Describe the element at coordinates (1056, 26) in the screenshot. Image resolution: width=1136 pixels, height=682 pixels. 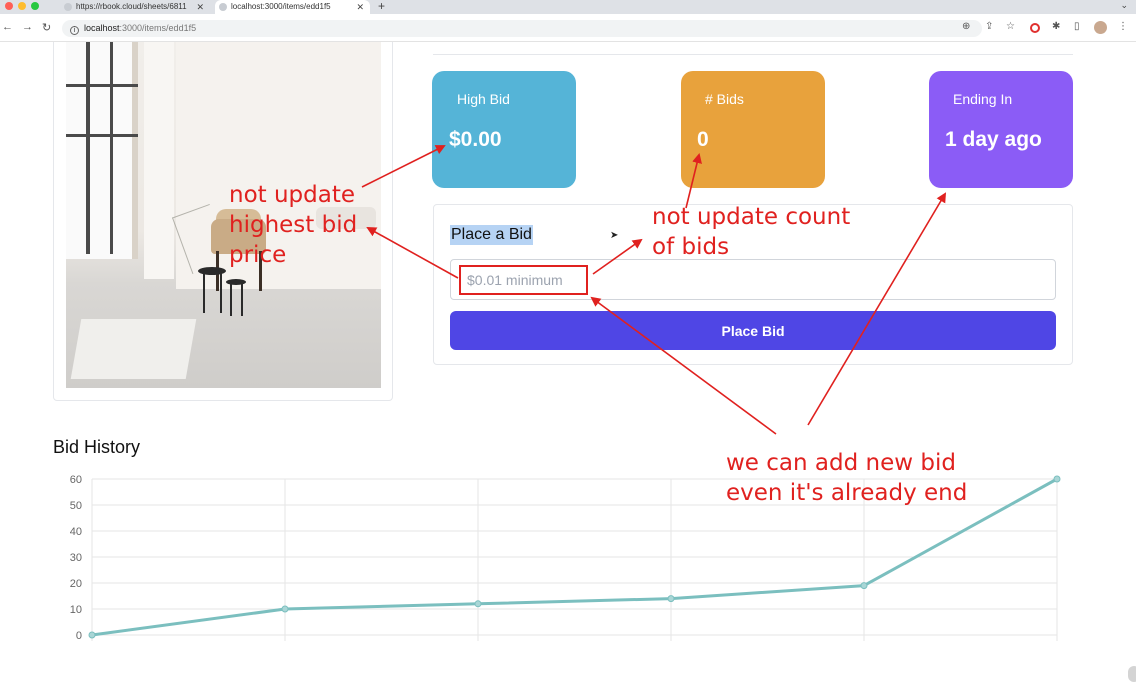
I see `extensions-puzzle-icon: ✱` at that location.